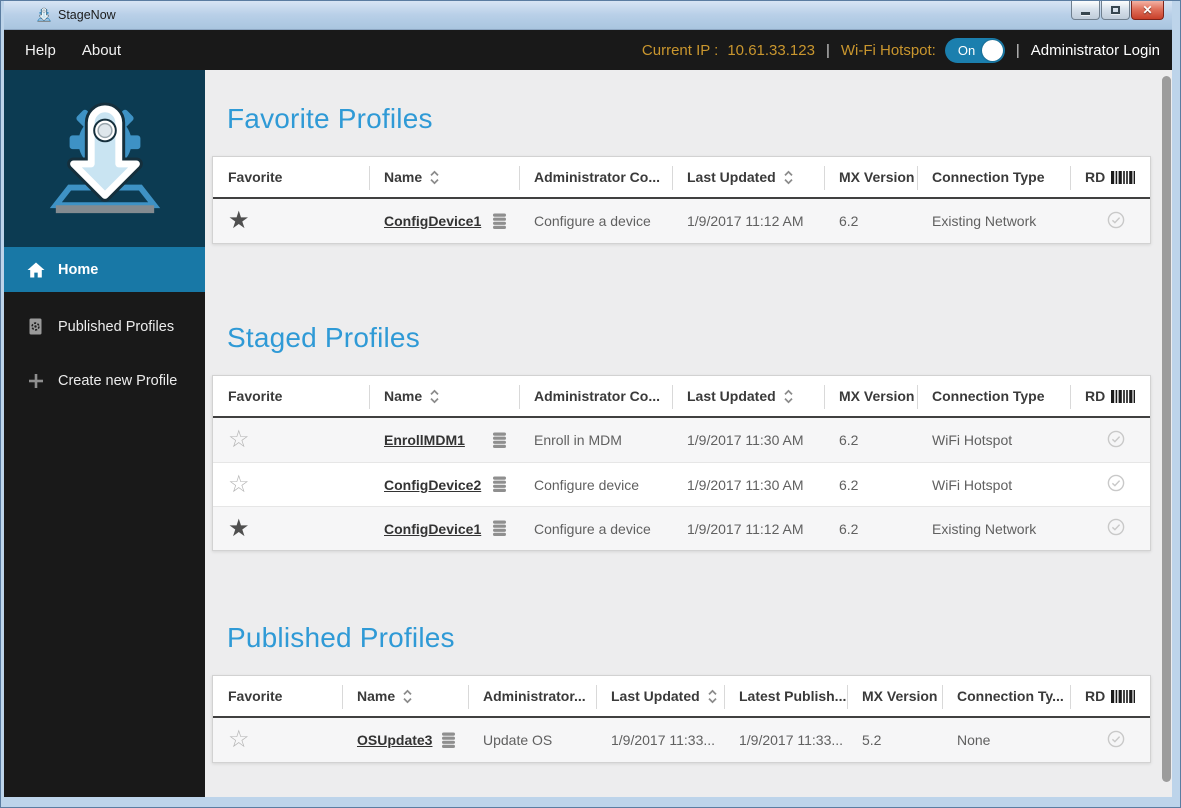 The height and width of the screenshot is (808, 1181). What do you see at coordinates (680, 50) in the screenshot?
I see `current-ip-label: Current IP :` at bounding box center [680, 50].